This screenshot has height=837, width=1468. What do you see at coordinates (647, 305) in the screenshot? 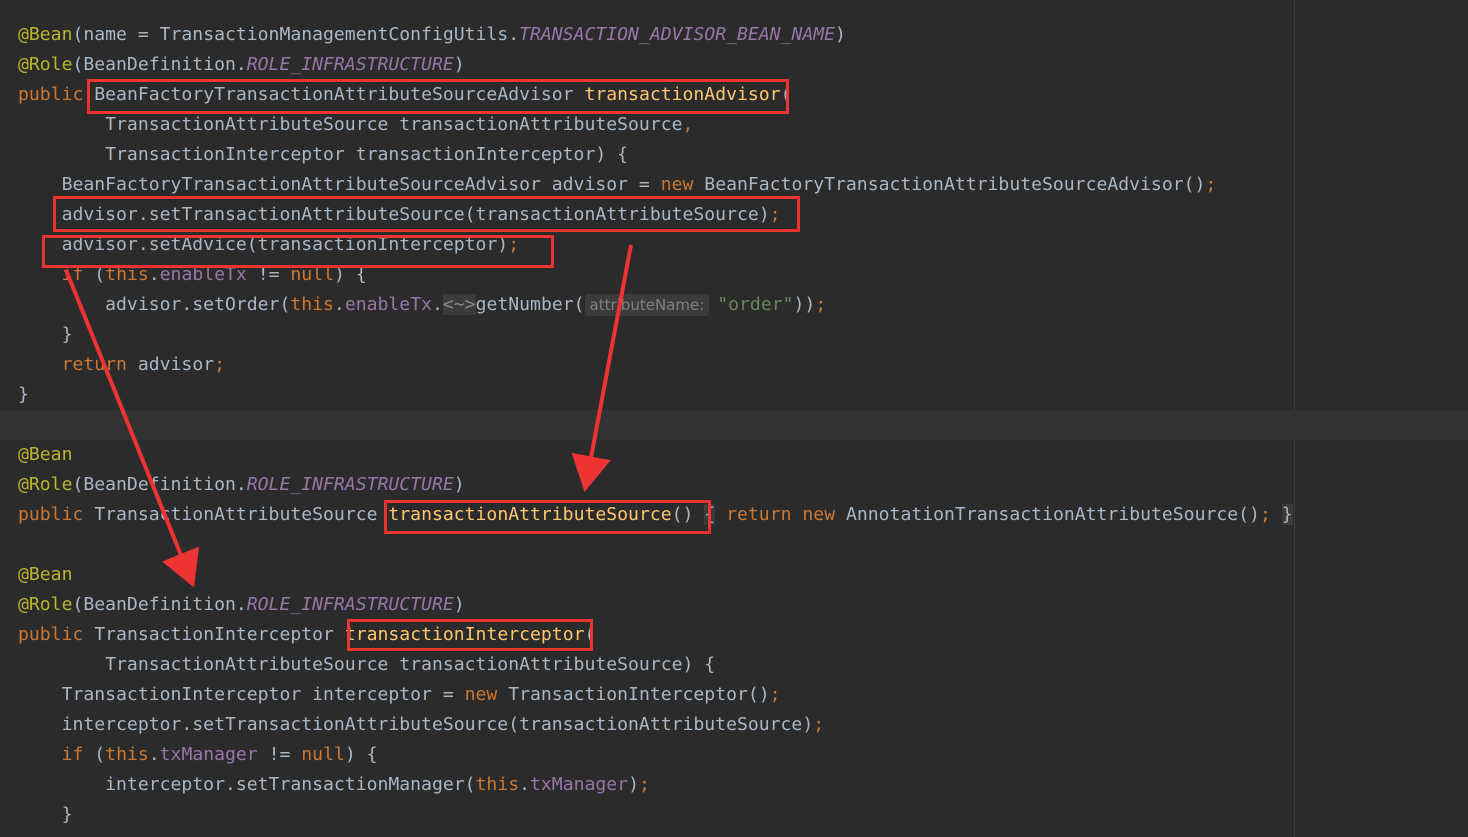
I see `parameter-hint: attributeName:` at bounding box center [647, 305].